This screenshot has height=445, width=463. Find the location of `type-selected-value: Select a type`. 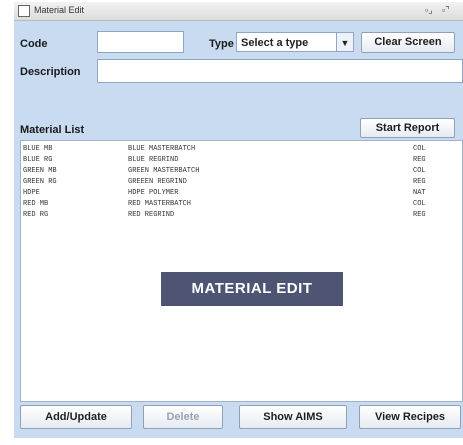

type-selected-value: Select a type is located at coordinates (275, 43).